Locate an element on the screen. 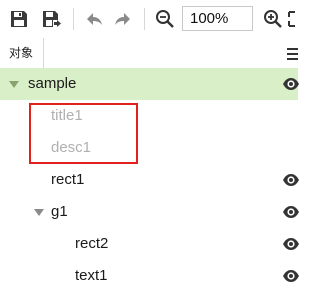 The width and height of the screenshot is (320, 295). zoom-in-button is located at coordinates (273, 19).